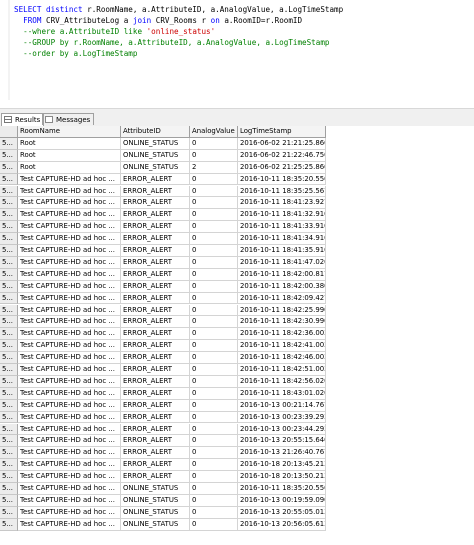 This screenshot has height=545, width=474. I want to click on column-header: LogTimeStamp, so click(282, 132).